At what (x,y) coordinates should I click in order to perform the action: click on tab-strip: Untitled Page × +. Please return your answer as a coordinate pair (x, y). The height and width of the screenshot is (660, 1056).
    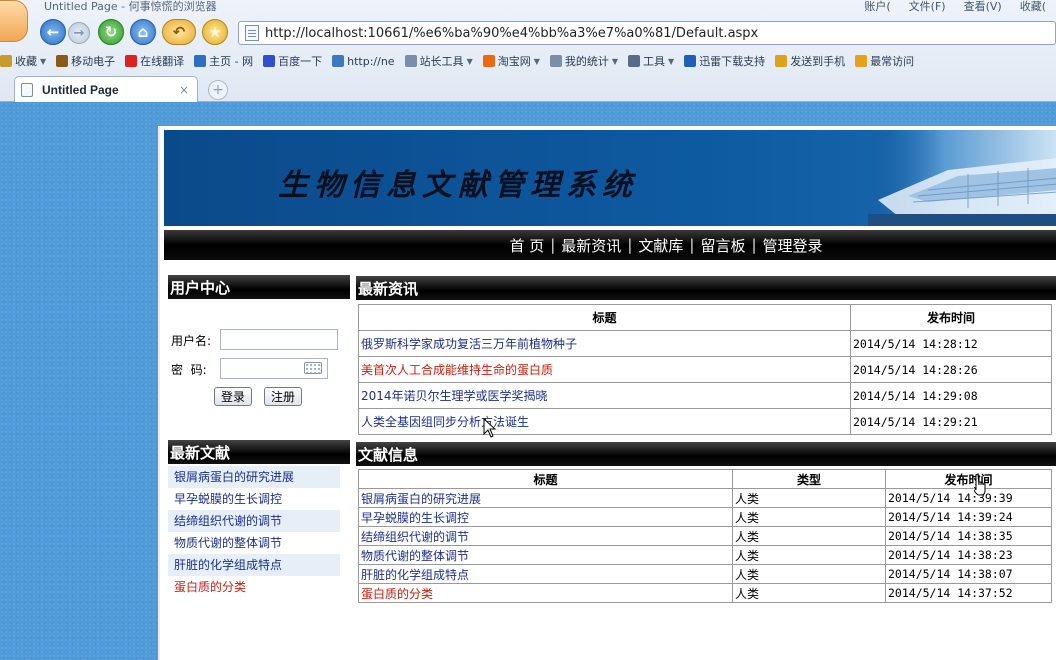
    Looking at the image, I should click on (528, 88).